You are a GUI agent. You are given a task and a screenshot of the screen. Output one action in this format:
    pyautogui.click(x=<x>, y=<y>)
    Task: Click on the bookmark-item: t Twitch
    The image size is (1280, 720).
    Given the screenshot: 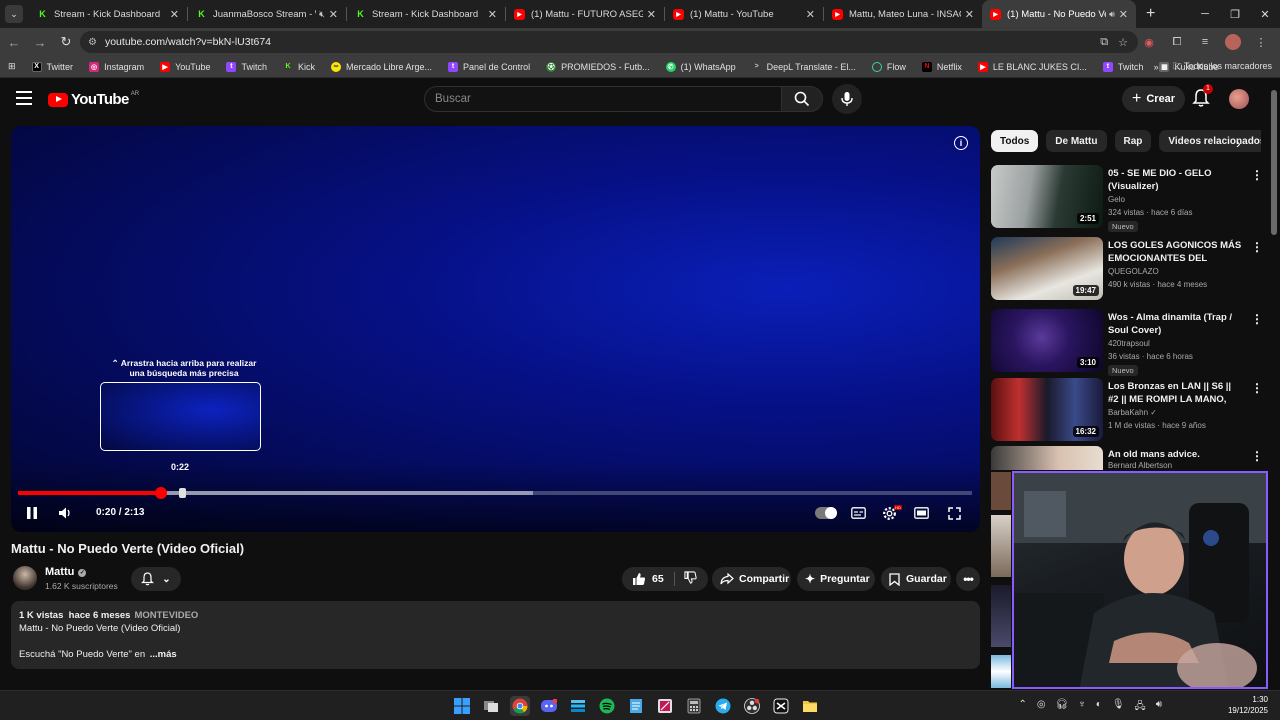 What is the action you would take?
    pyautogui.click(x=246, y=66)
    